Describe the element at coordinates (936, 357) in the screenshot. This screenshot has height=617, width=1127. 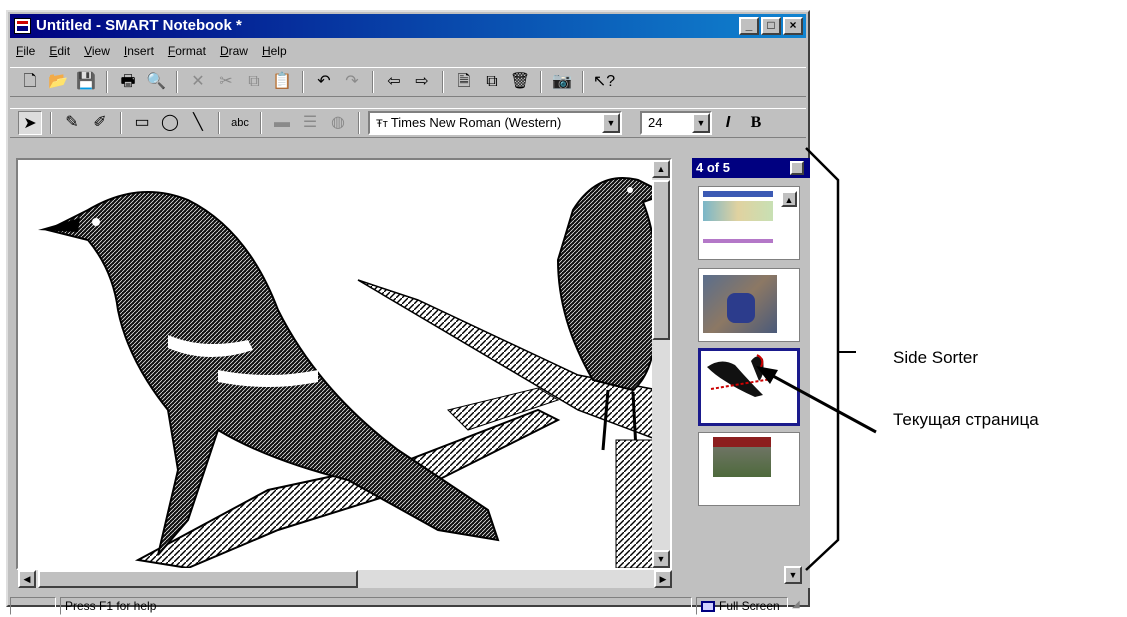
I see `side-sorter-label: Side Sorter` at that location.